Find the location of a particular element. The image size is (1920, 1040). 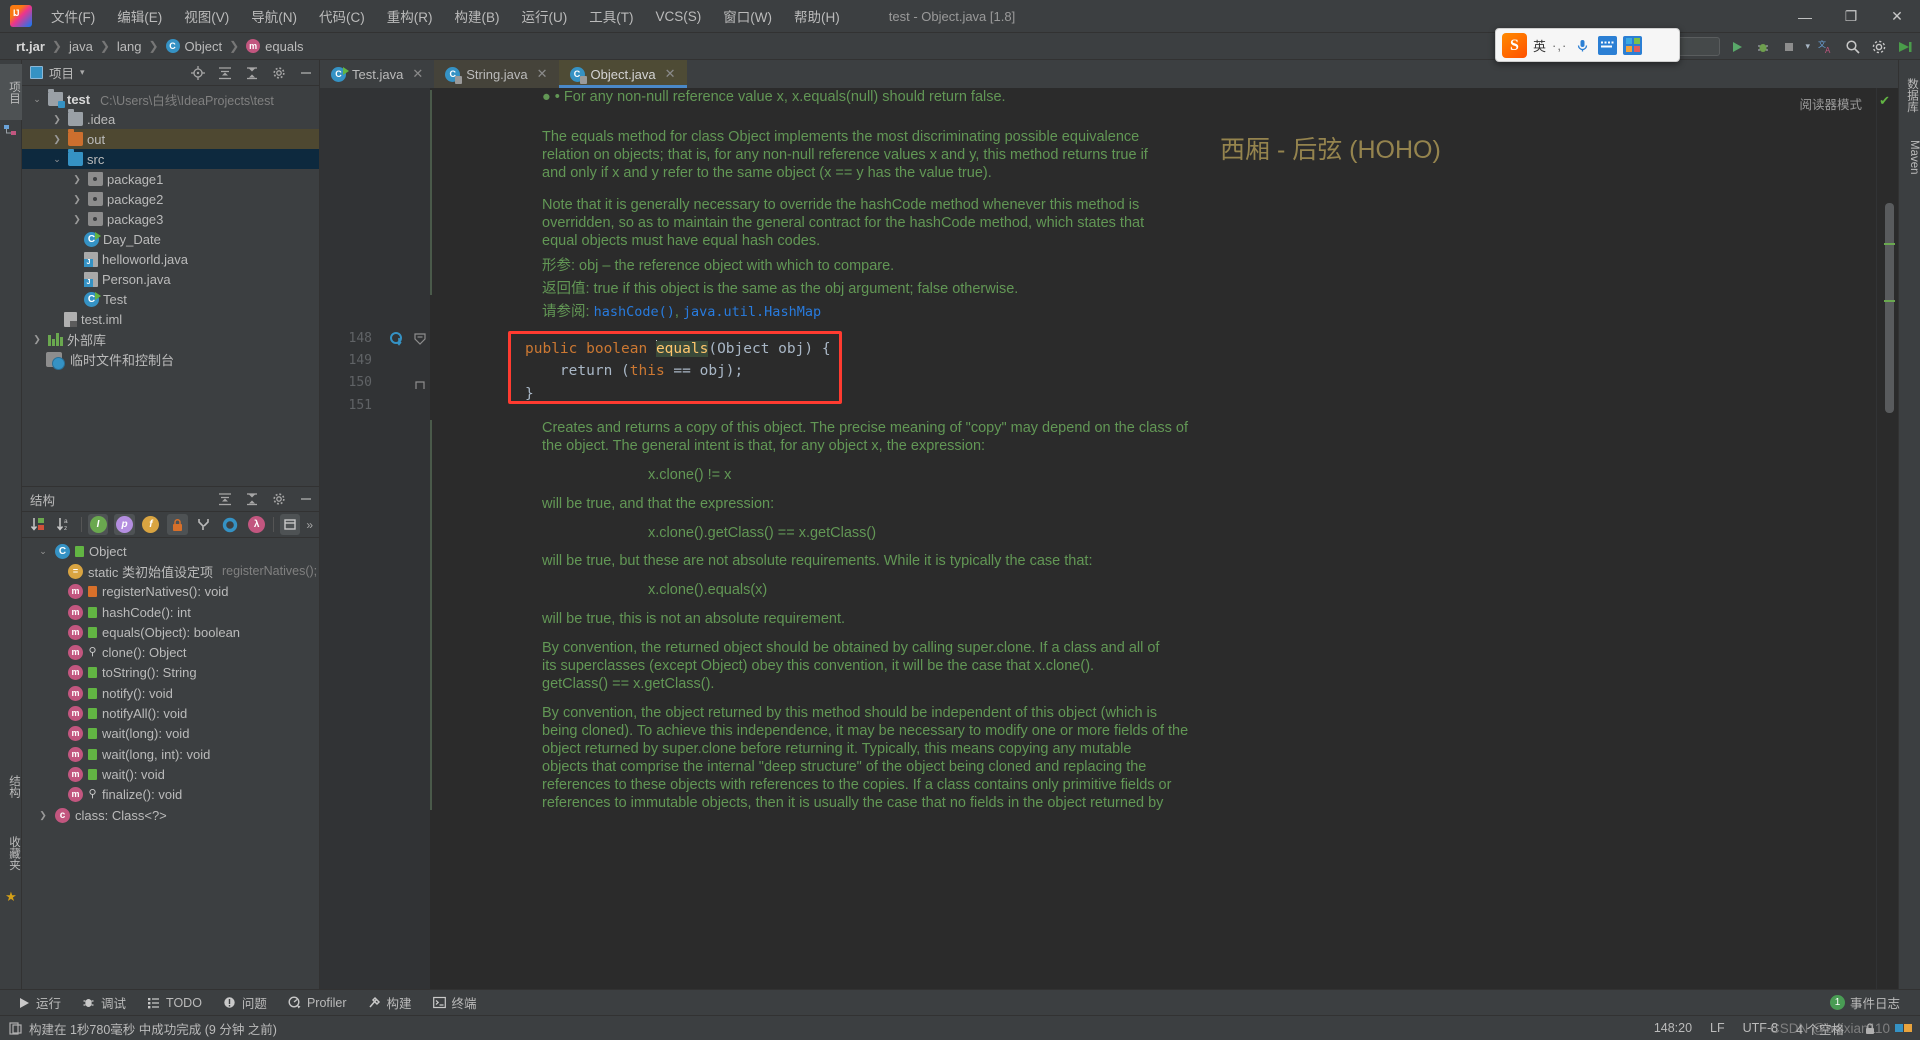

structure-item-notify: m notify(): void is located at coordinates (185, 693).